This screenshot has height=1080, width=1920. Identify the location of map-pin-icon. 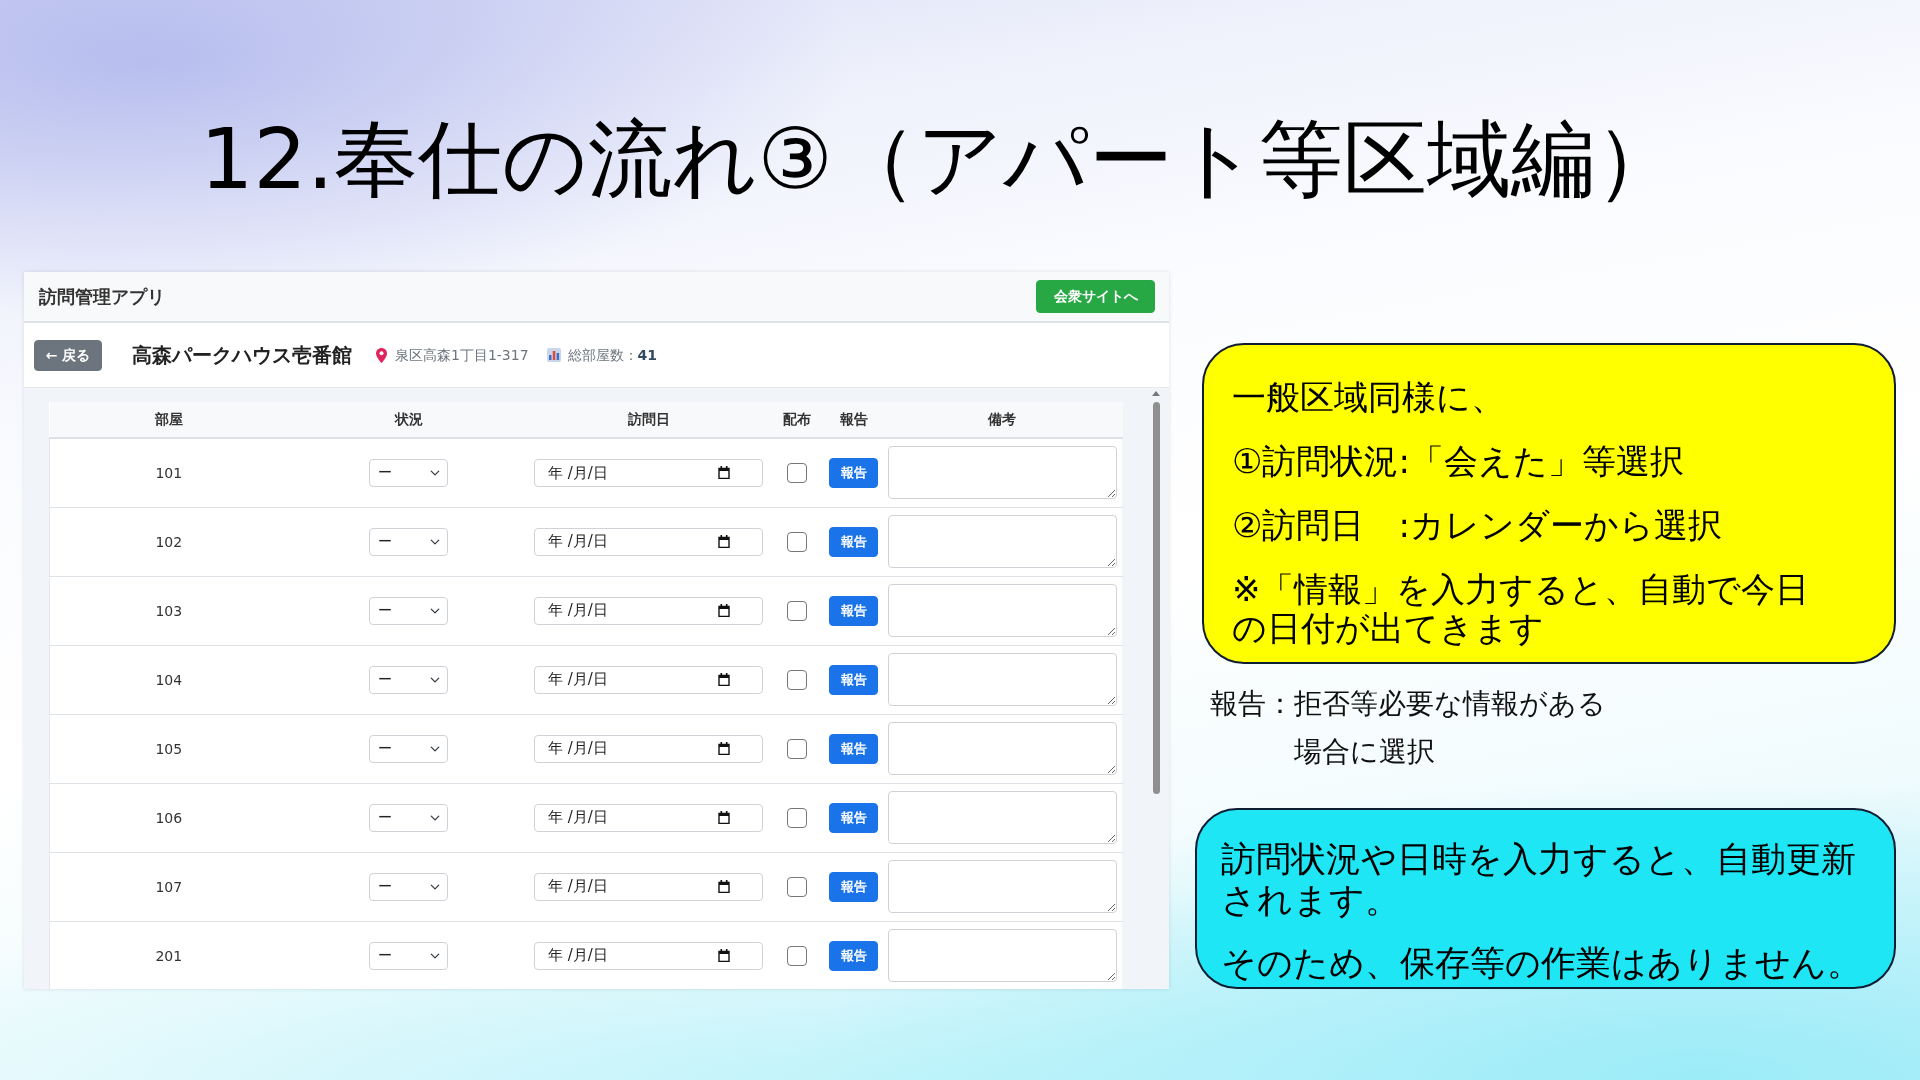
(381, 355).